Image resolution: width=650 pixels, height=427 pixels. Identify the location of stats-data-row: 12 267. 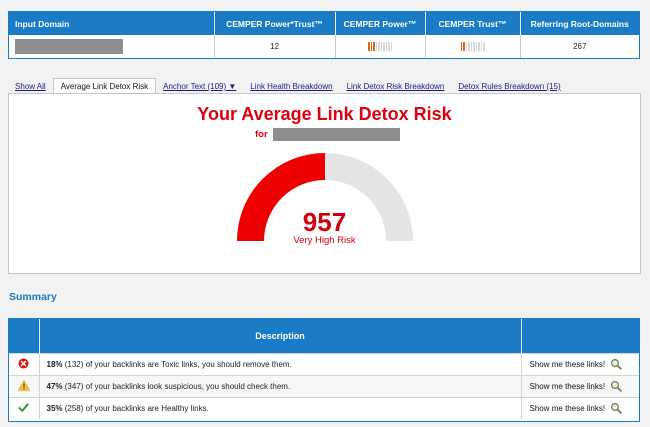
(324, 46).